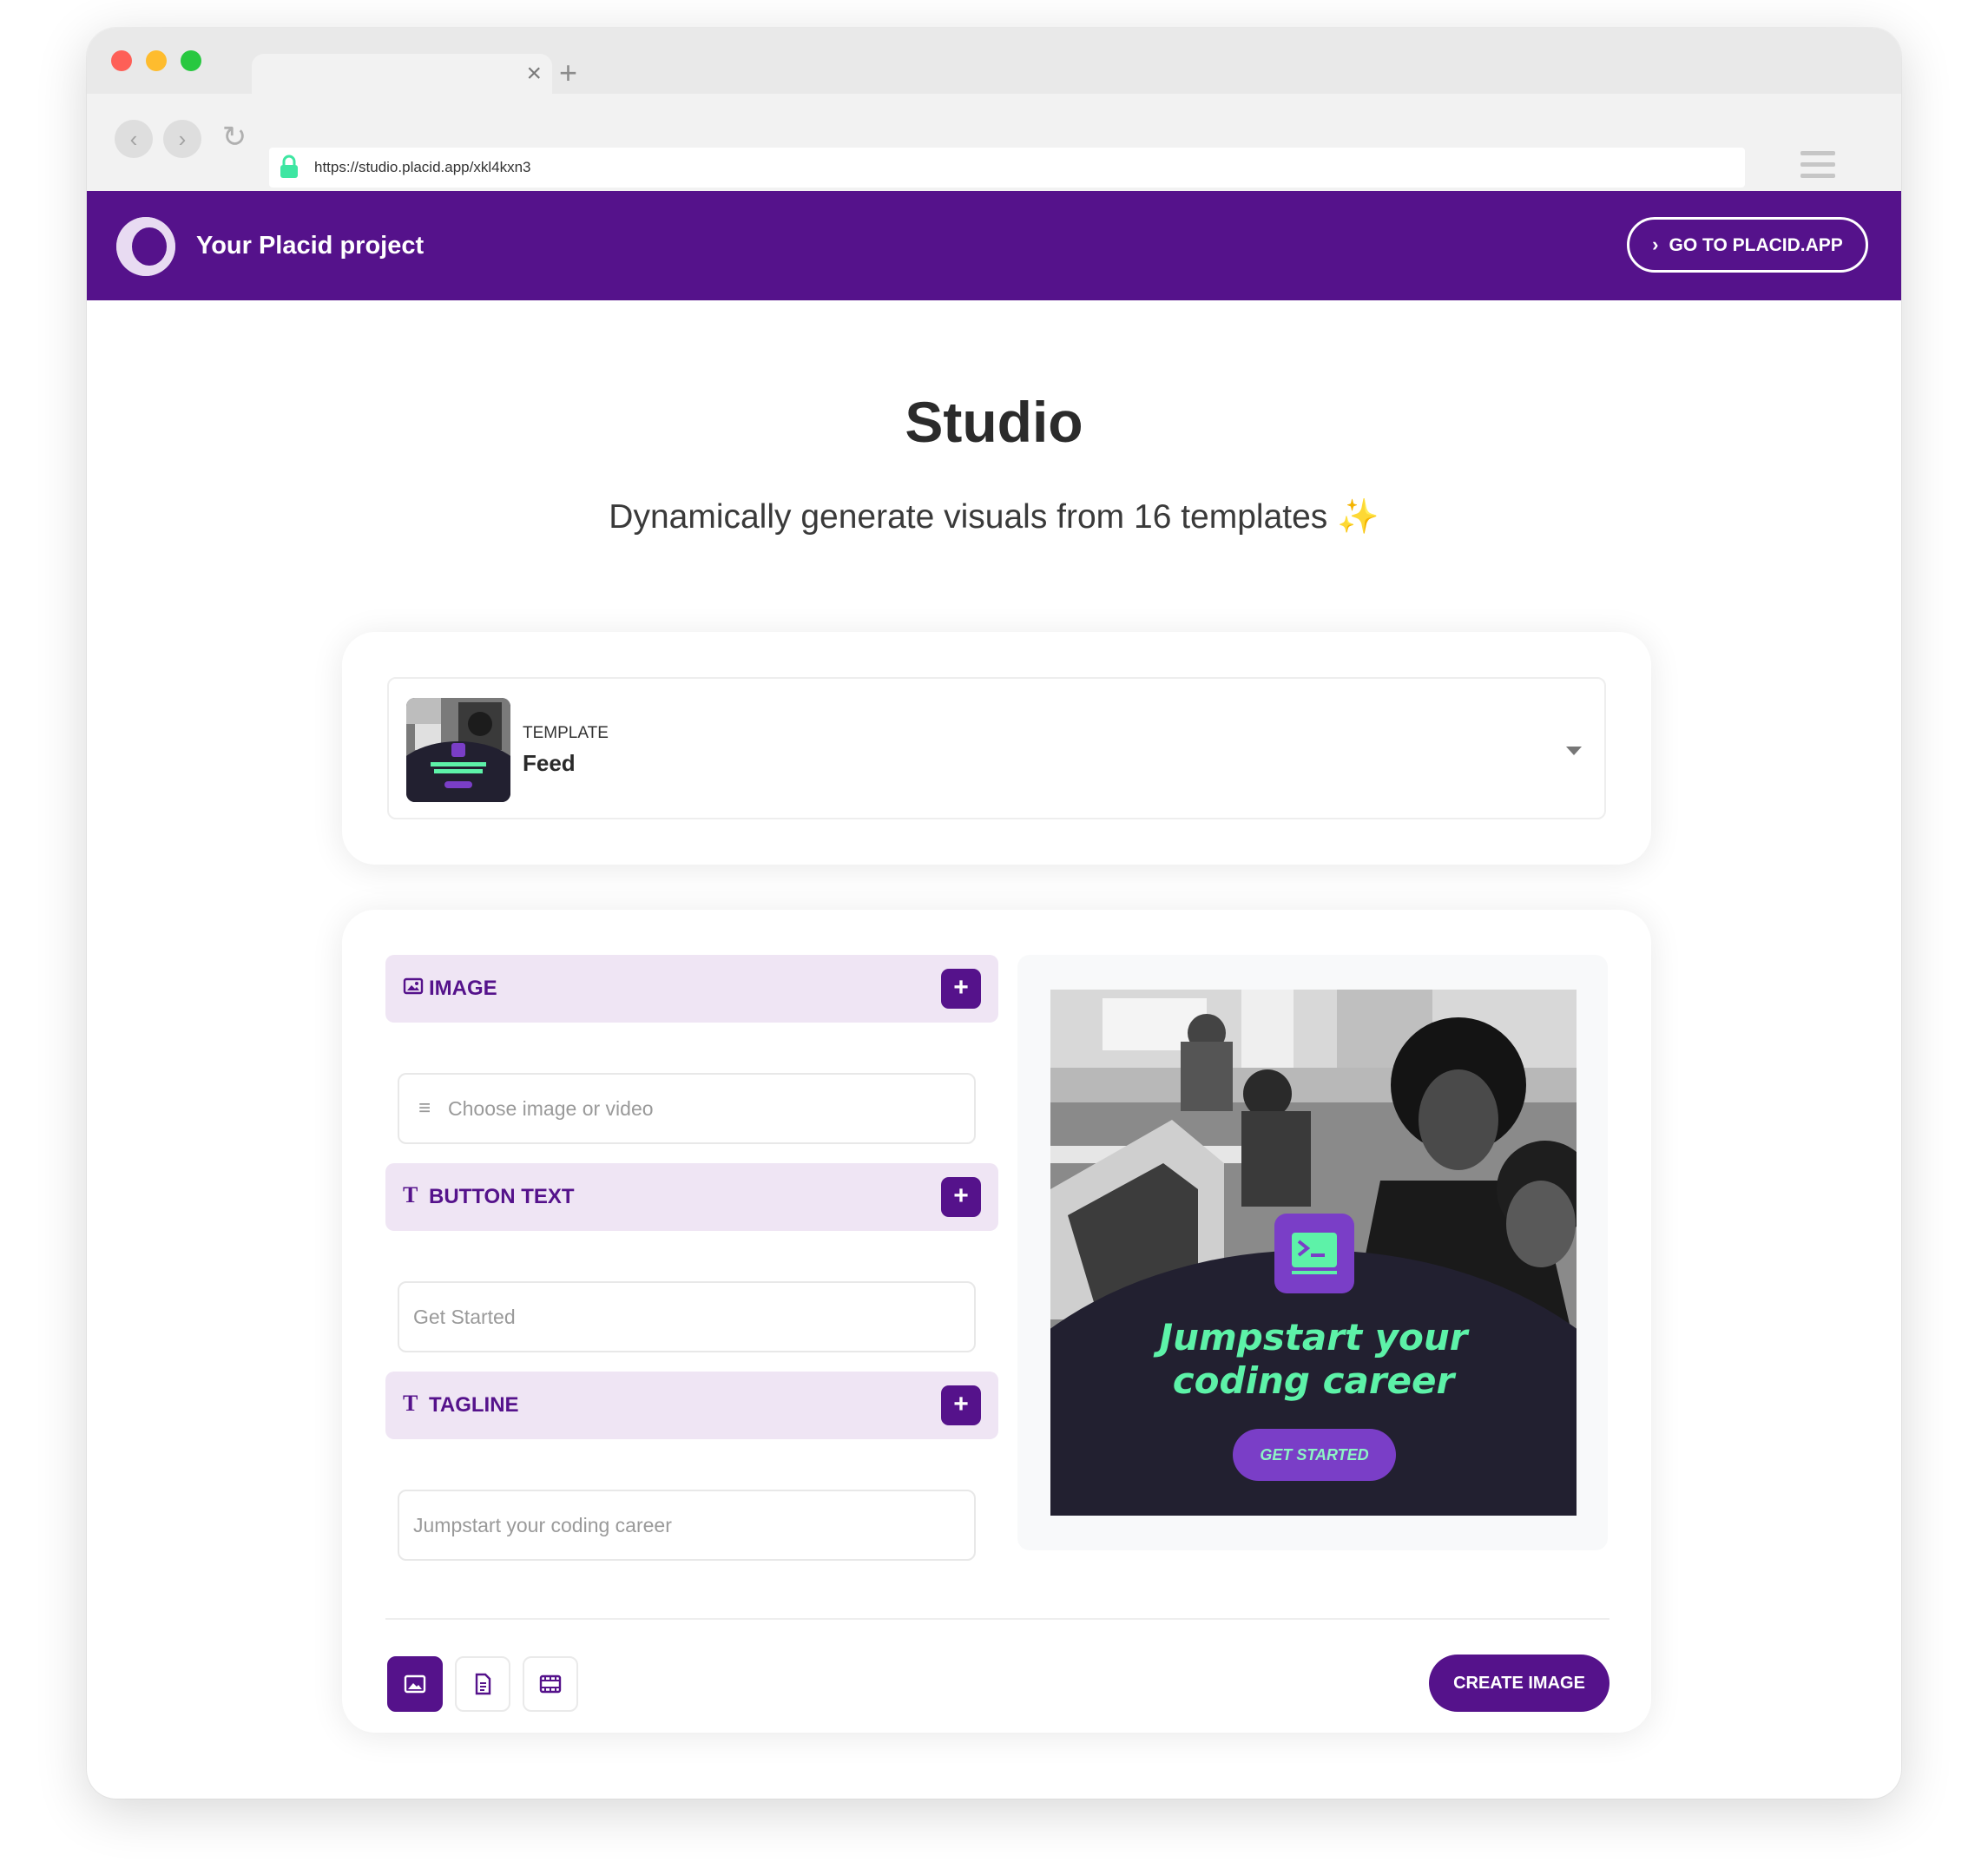 This screenshot has height=1875, width=1988. What do you see at coordinates (534, 74) in the screenshot?
I see `close-tab-icon: ×` at bounding box center [534, 74].